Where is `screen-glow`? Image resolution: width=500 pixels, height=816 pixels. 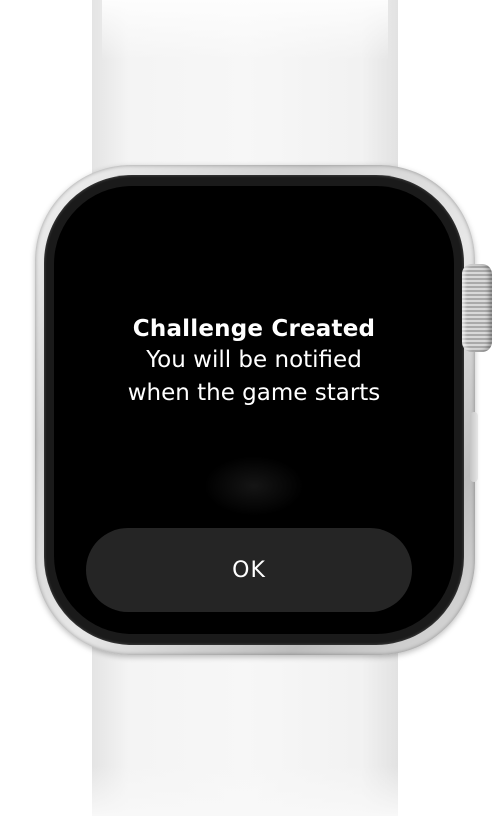
screen-glow is located at coordinates (254, 486).